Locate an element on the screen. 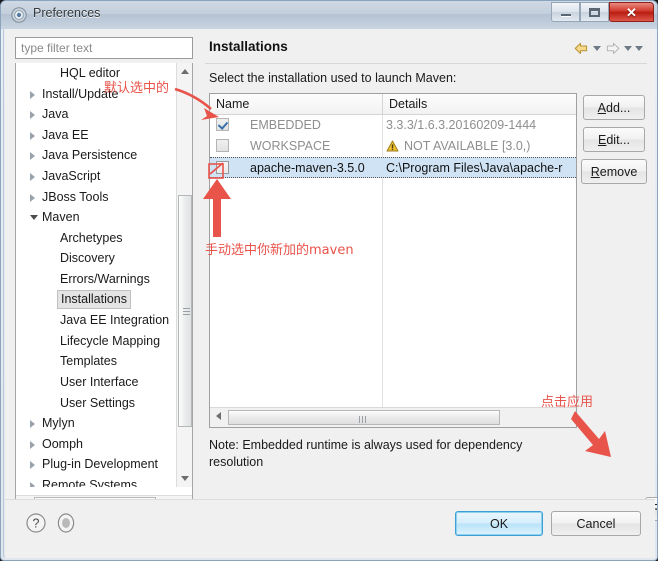  sidebar-item-user-interface: User Interface is located at coordinates (96, 382).